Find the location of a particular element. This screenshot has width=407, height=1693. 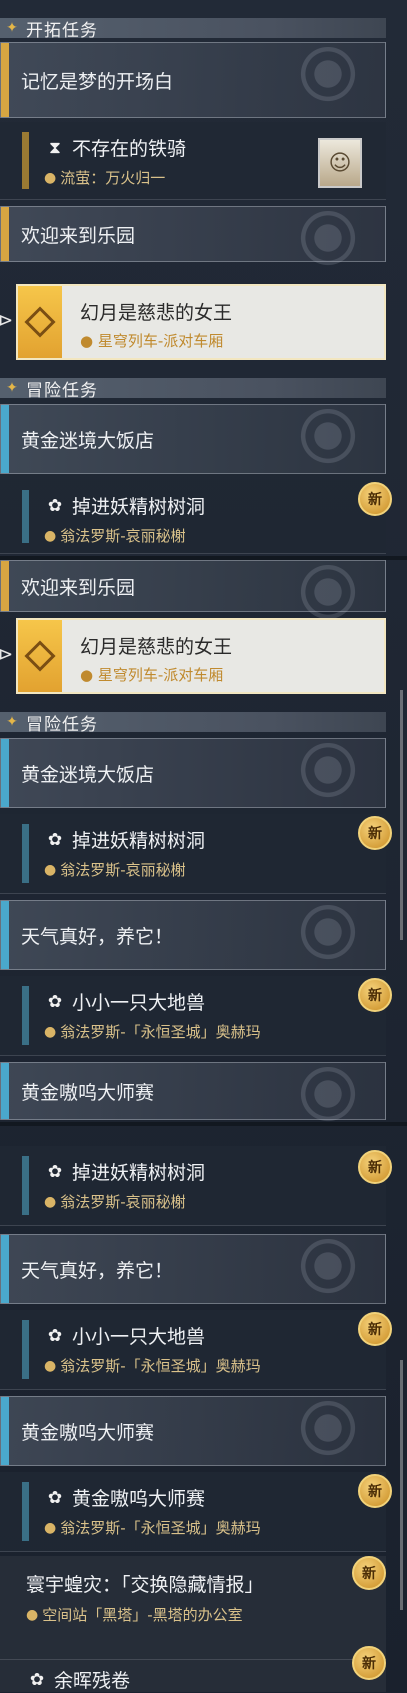

quest-item-contest: ✿ 黄金嗷呜大师赛 ● 翁法罗斯-「永恒圣城」奥赫玛 is located at coordinates (193, 1512).